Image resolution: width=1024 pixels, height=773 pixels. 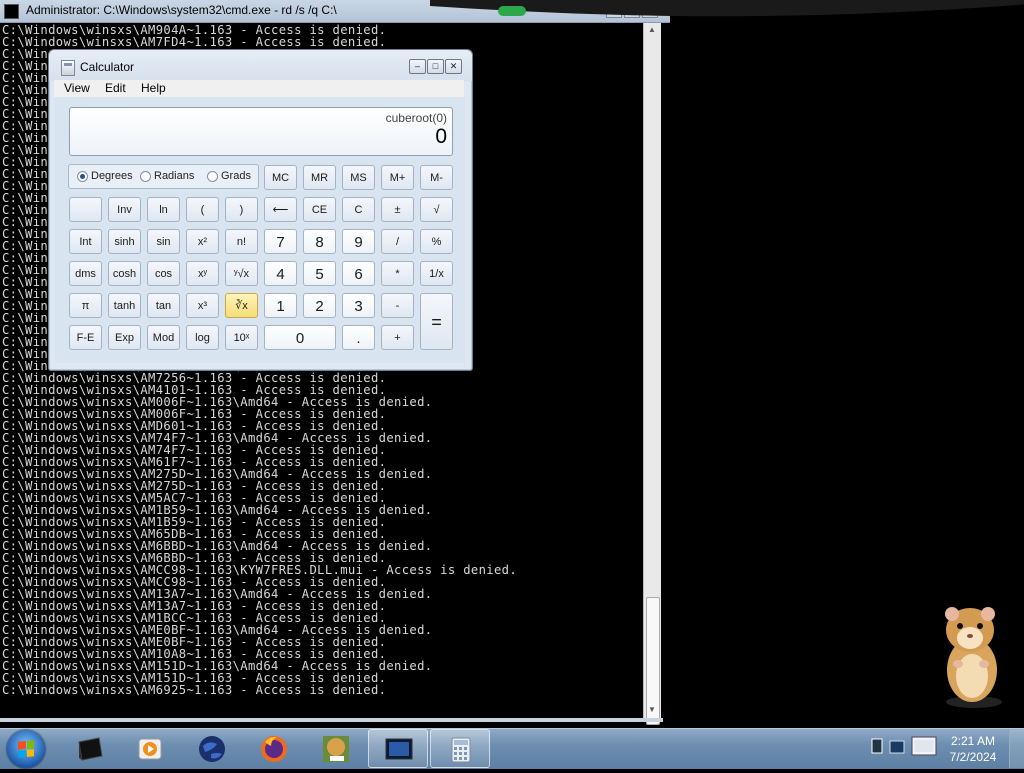 I want to click on function-button: tan, so click(x=163, y=305).